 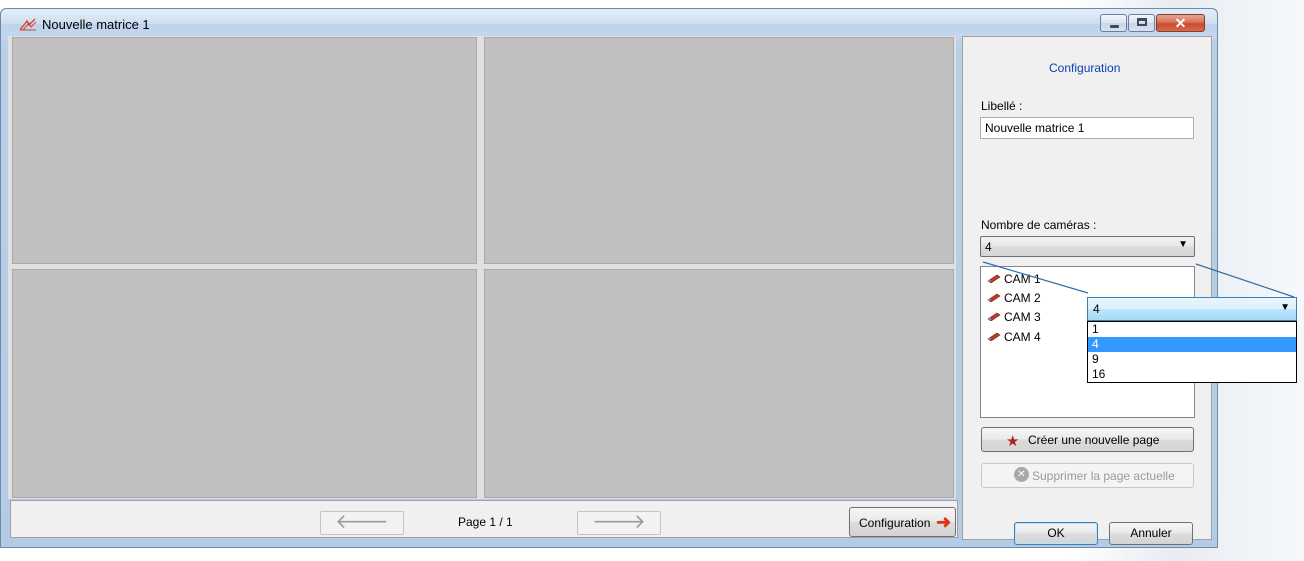 I want to click on next-page-button: 🡒, so click(x=619, y=523).